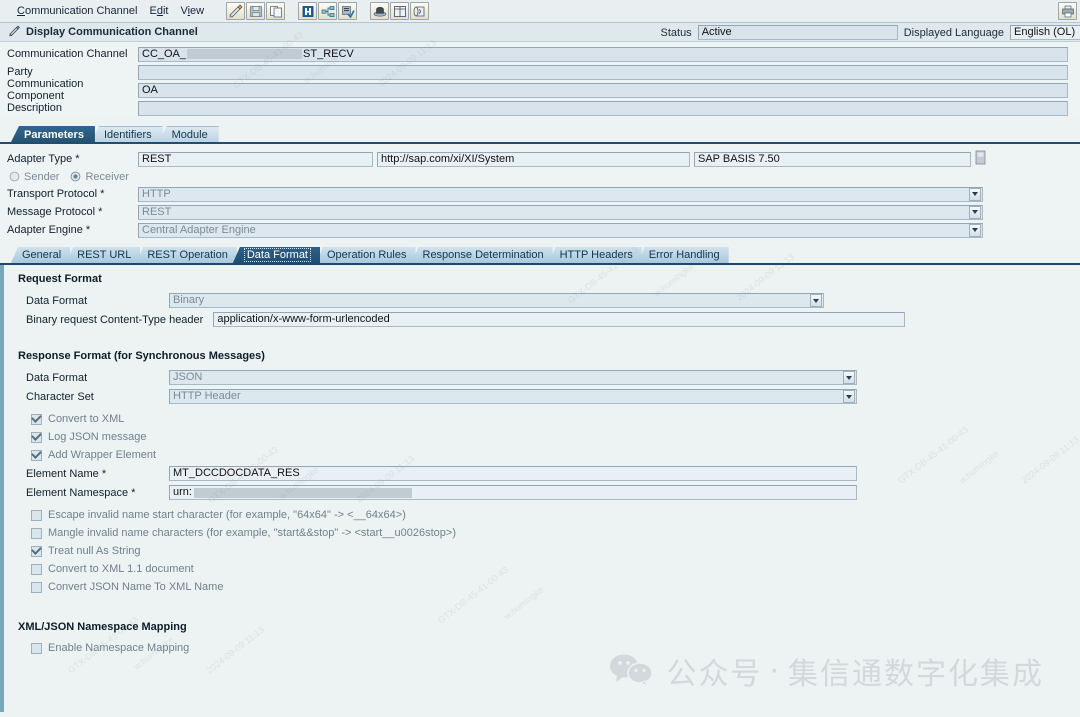 Image resolution: width=1080 pixels, height=717 pixels. Describe the element at coordinates (43, 159) in the screenshot. I see `adapter-type-label: Adapter Type *` at that location.